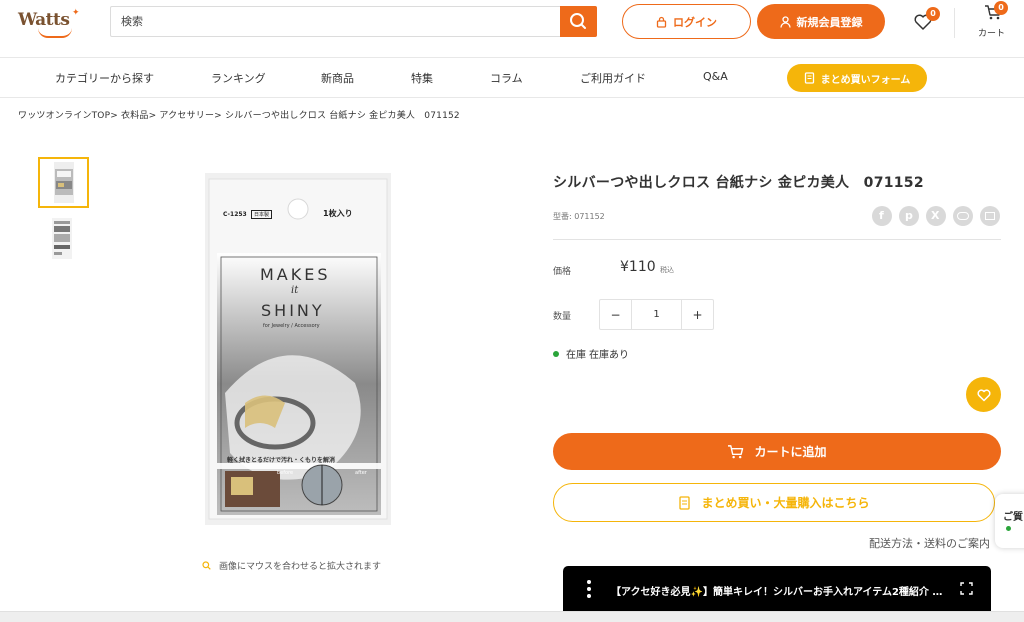  What do you see at coordinates (1013, 517) in the screenshot?
I see `side-panel-text: ご質` at bounding box center [1013, 517].